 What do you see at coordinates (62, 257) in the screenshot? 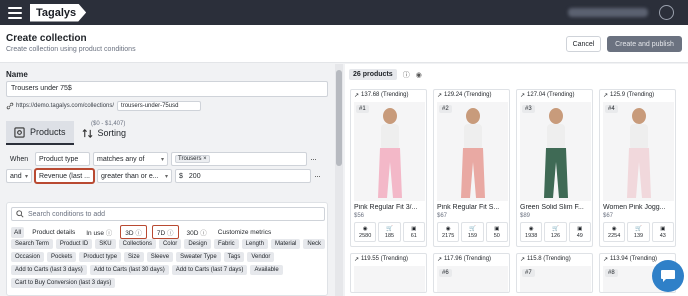
I see `condition-tag: Pockets` at bounding box center [62, 257].